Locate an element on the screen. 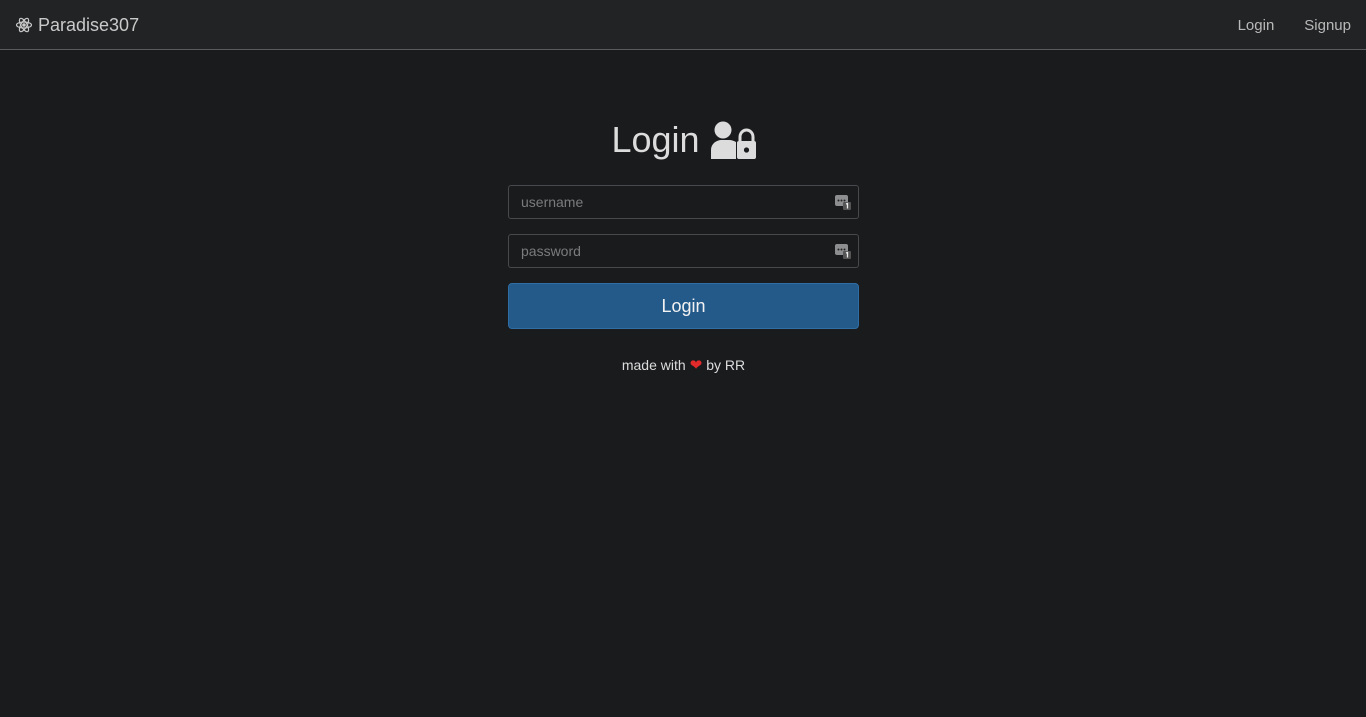 Image resolution: width=1366 pixels, height=717 pixels. password-field-wrap is located at coordinates (683, 251).